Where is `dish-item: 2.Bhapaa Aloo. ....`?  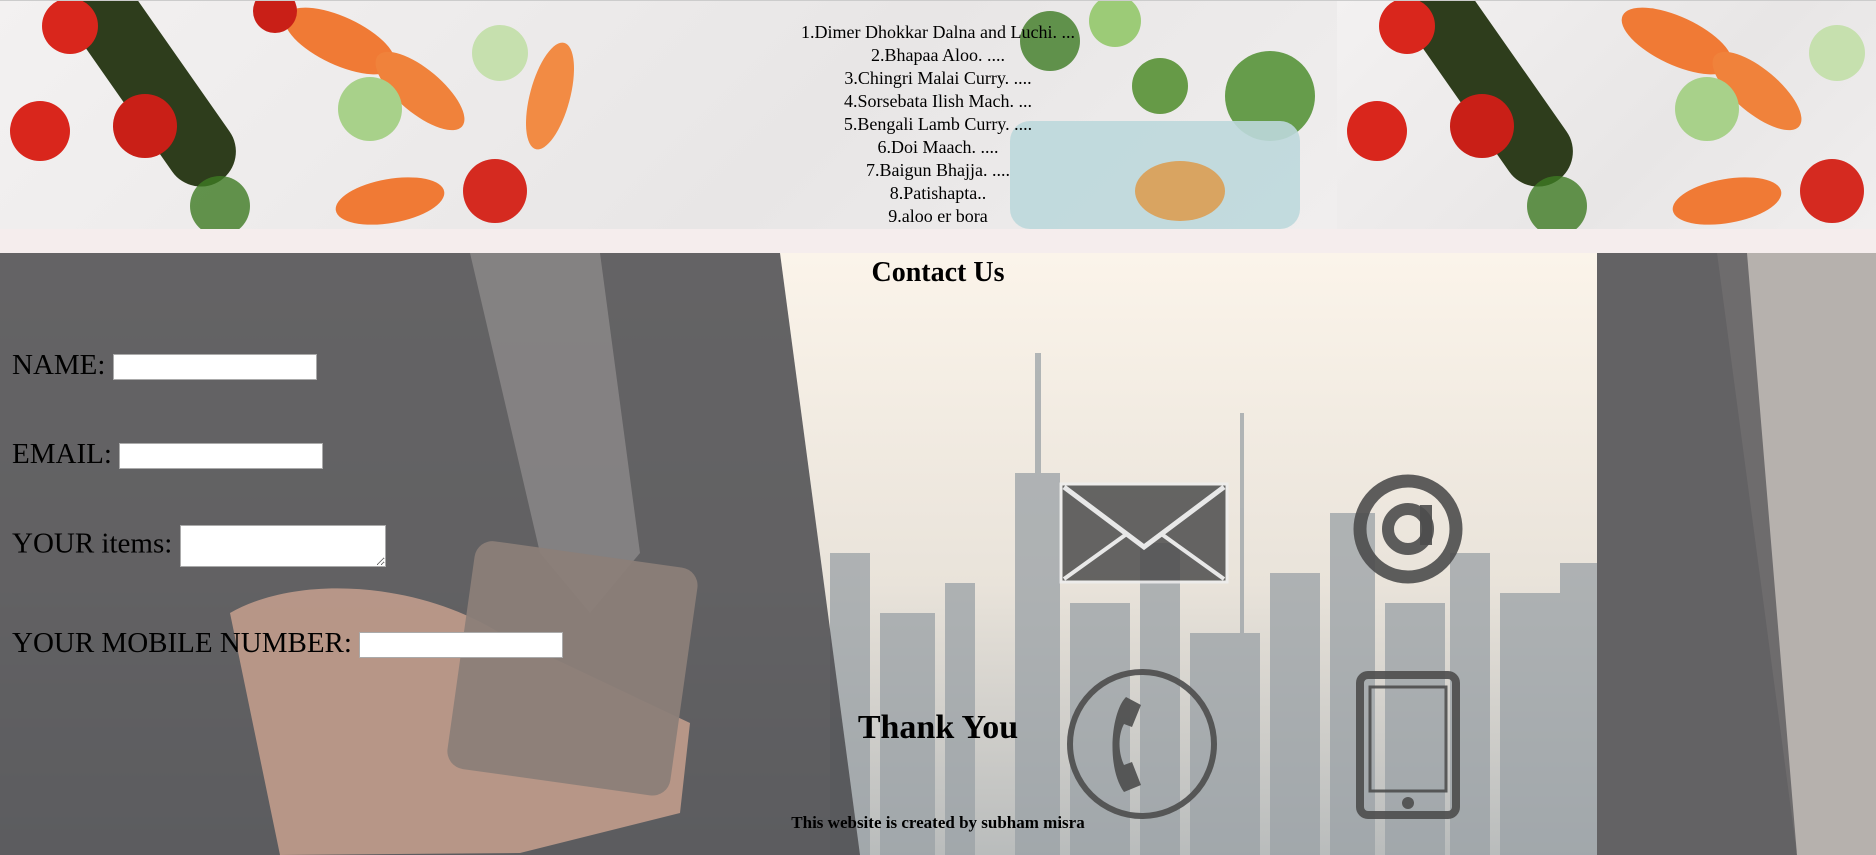 dish-item: 2.Bhapaa Aloo. .... is located at coordinates (938, 55).